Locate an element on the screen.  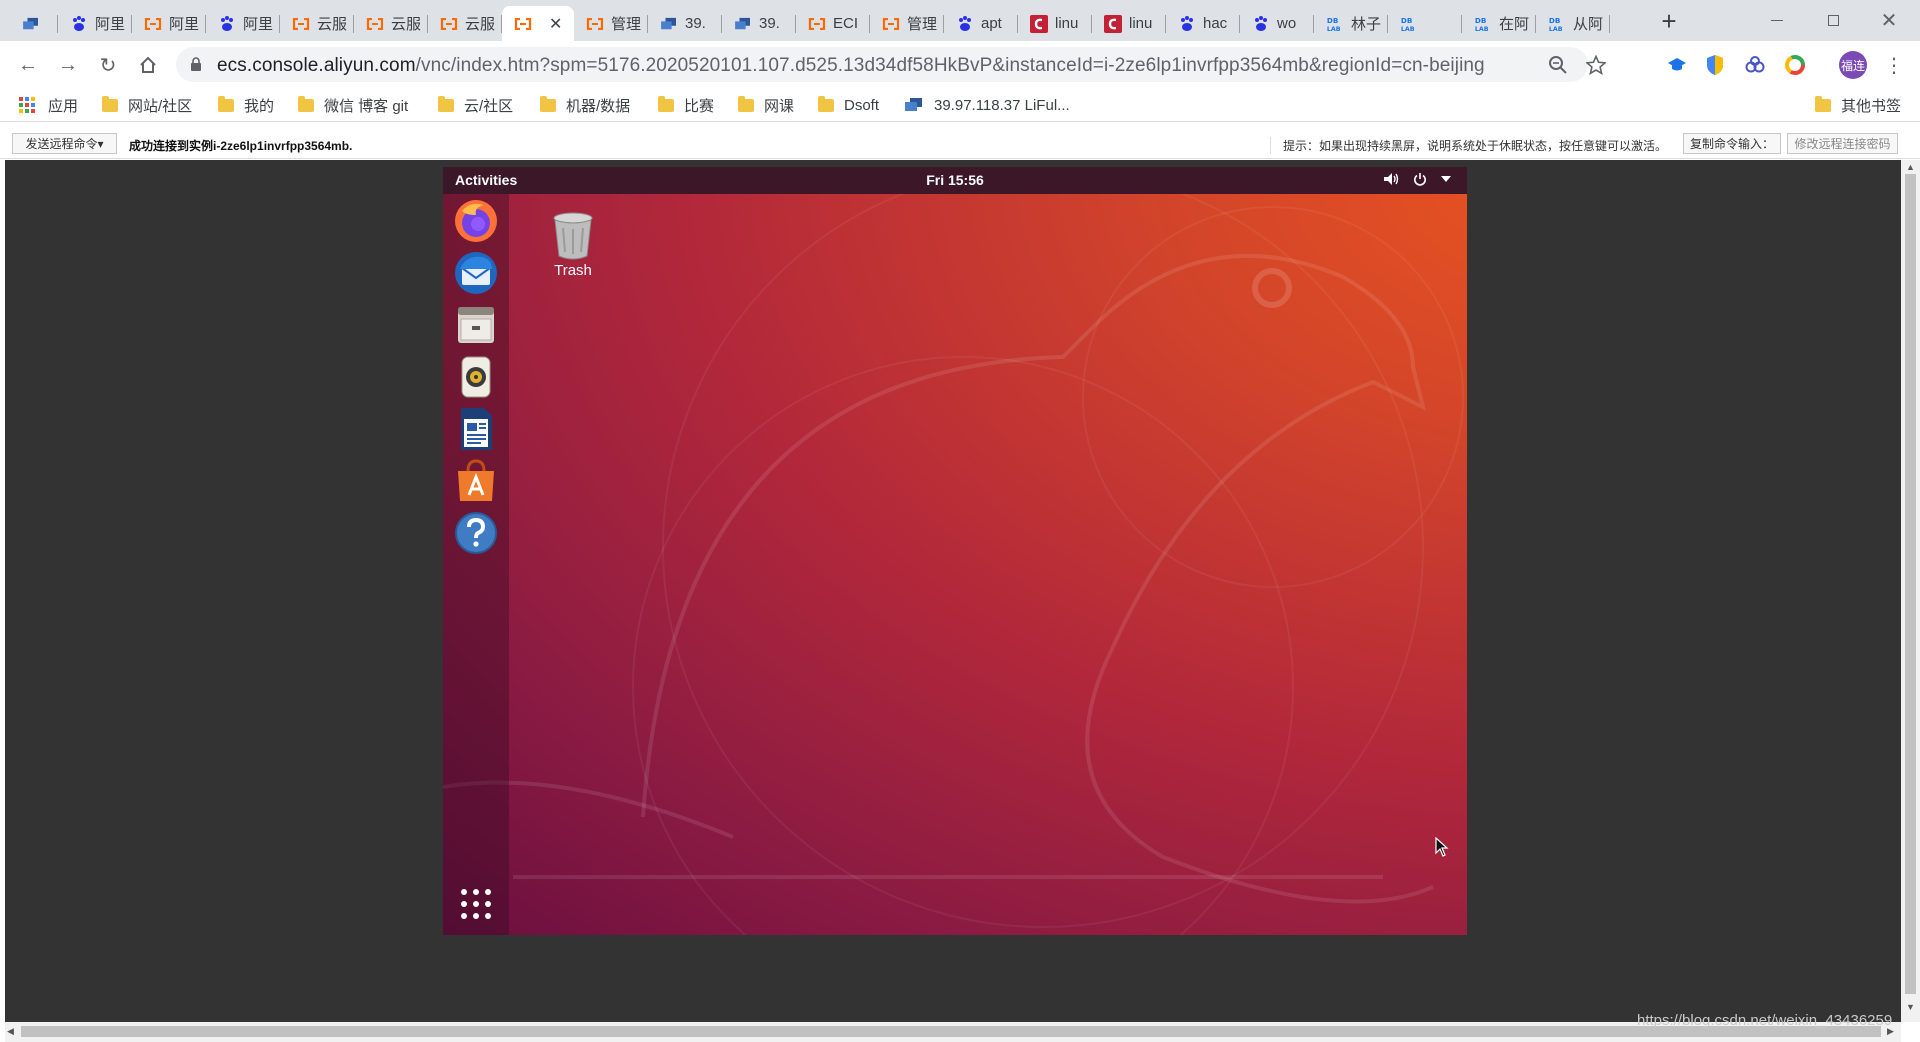
zoom-icon is located at coordinates (1558, 65).